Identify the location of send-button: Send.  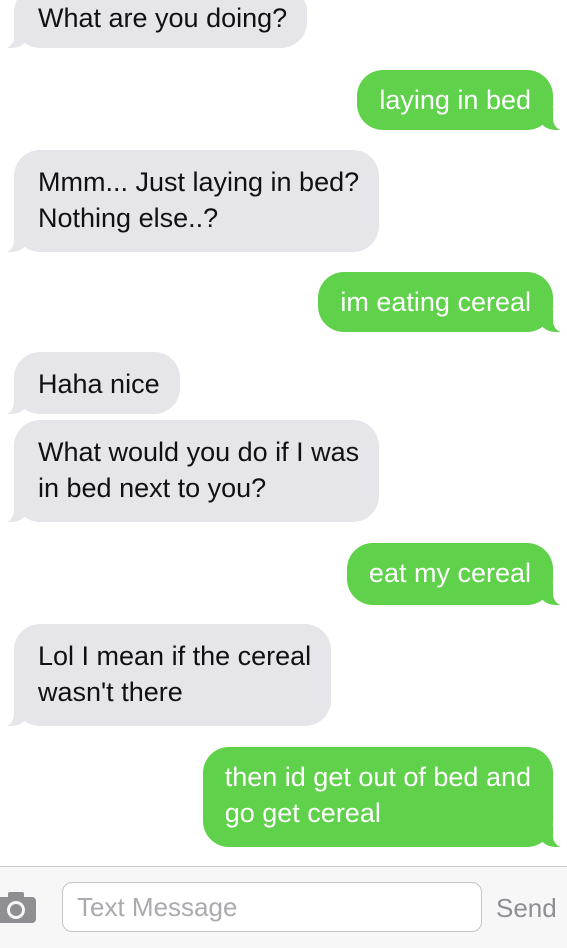
(526, 908).